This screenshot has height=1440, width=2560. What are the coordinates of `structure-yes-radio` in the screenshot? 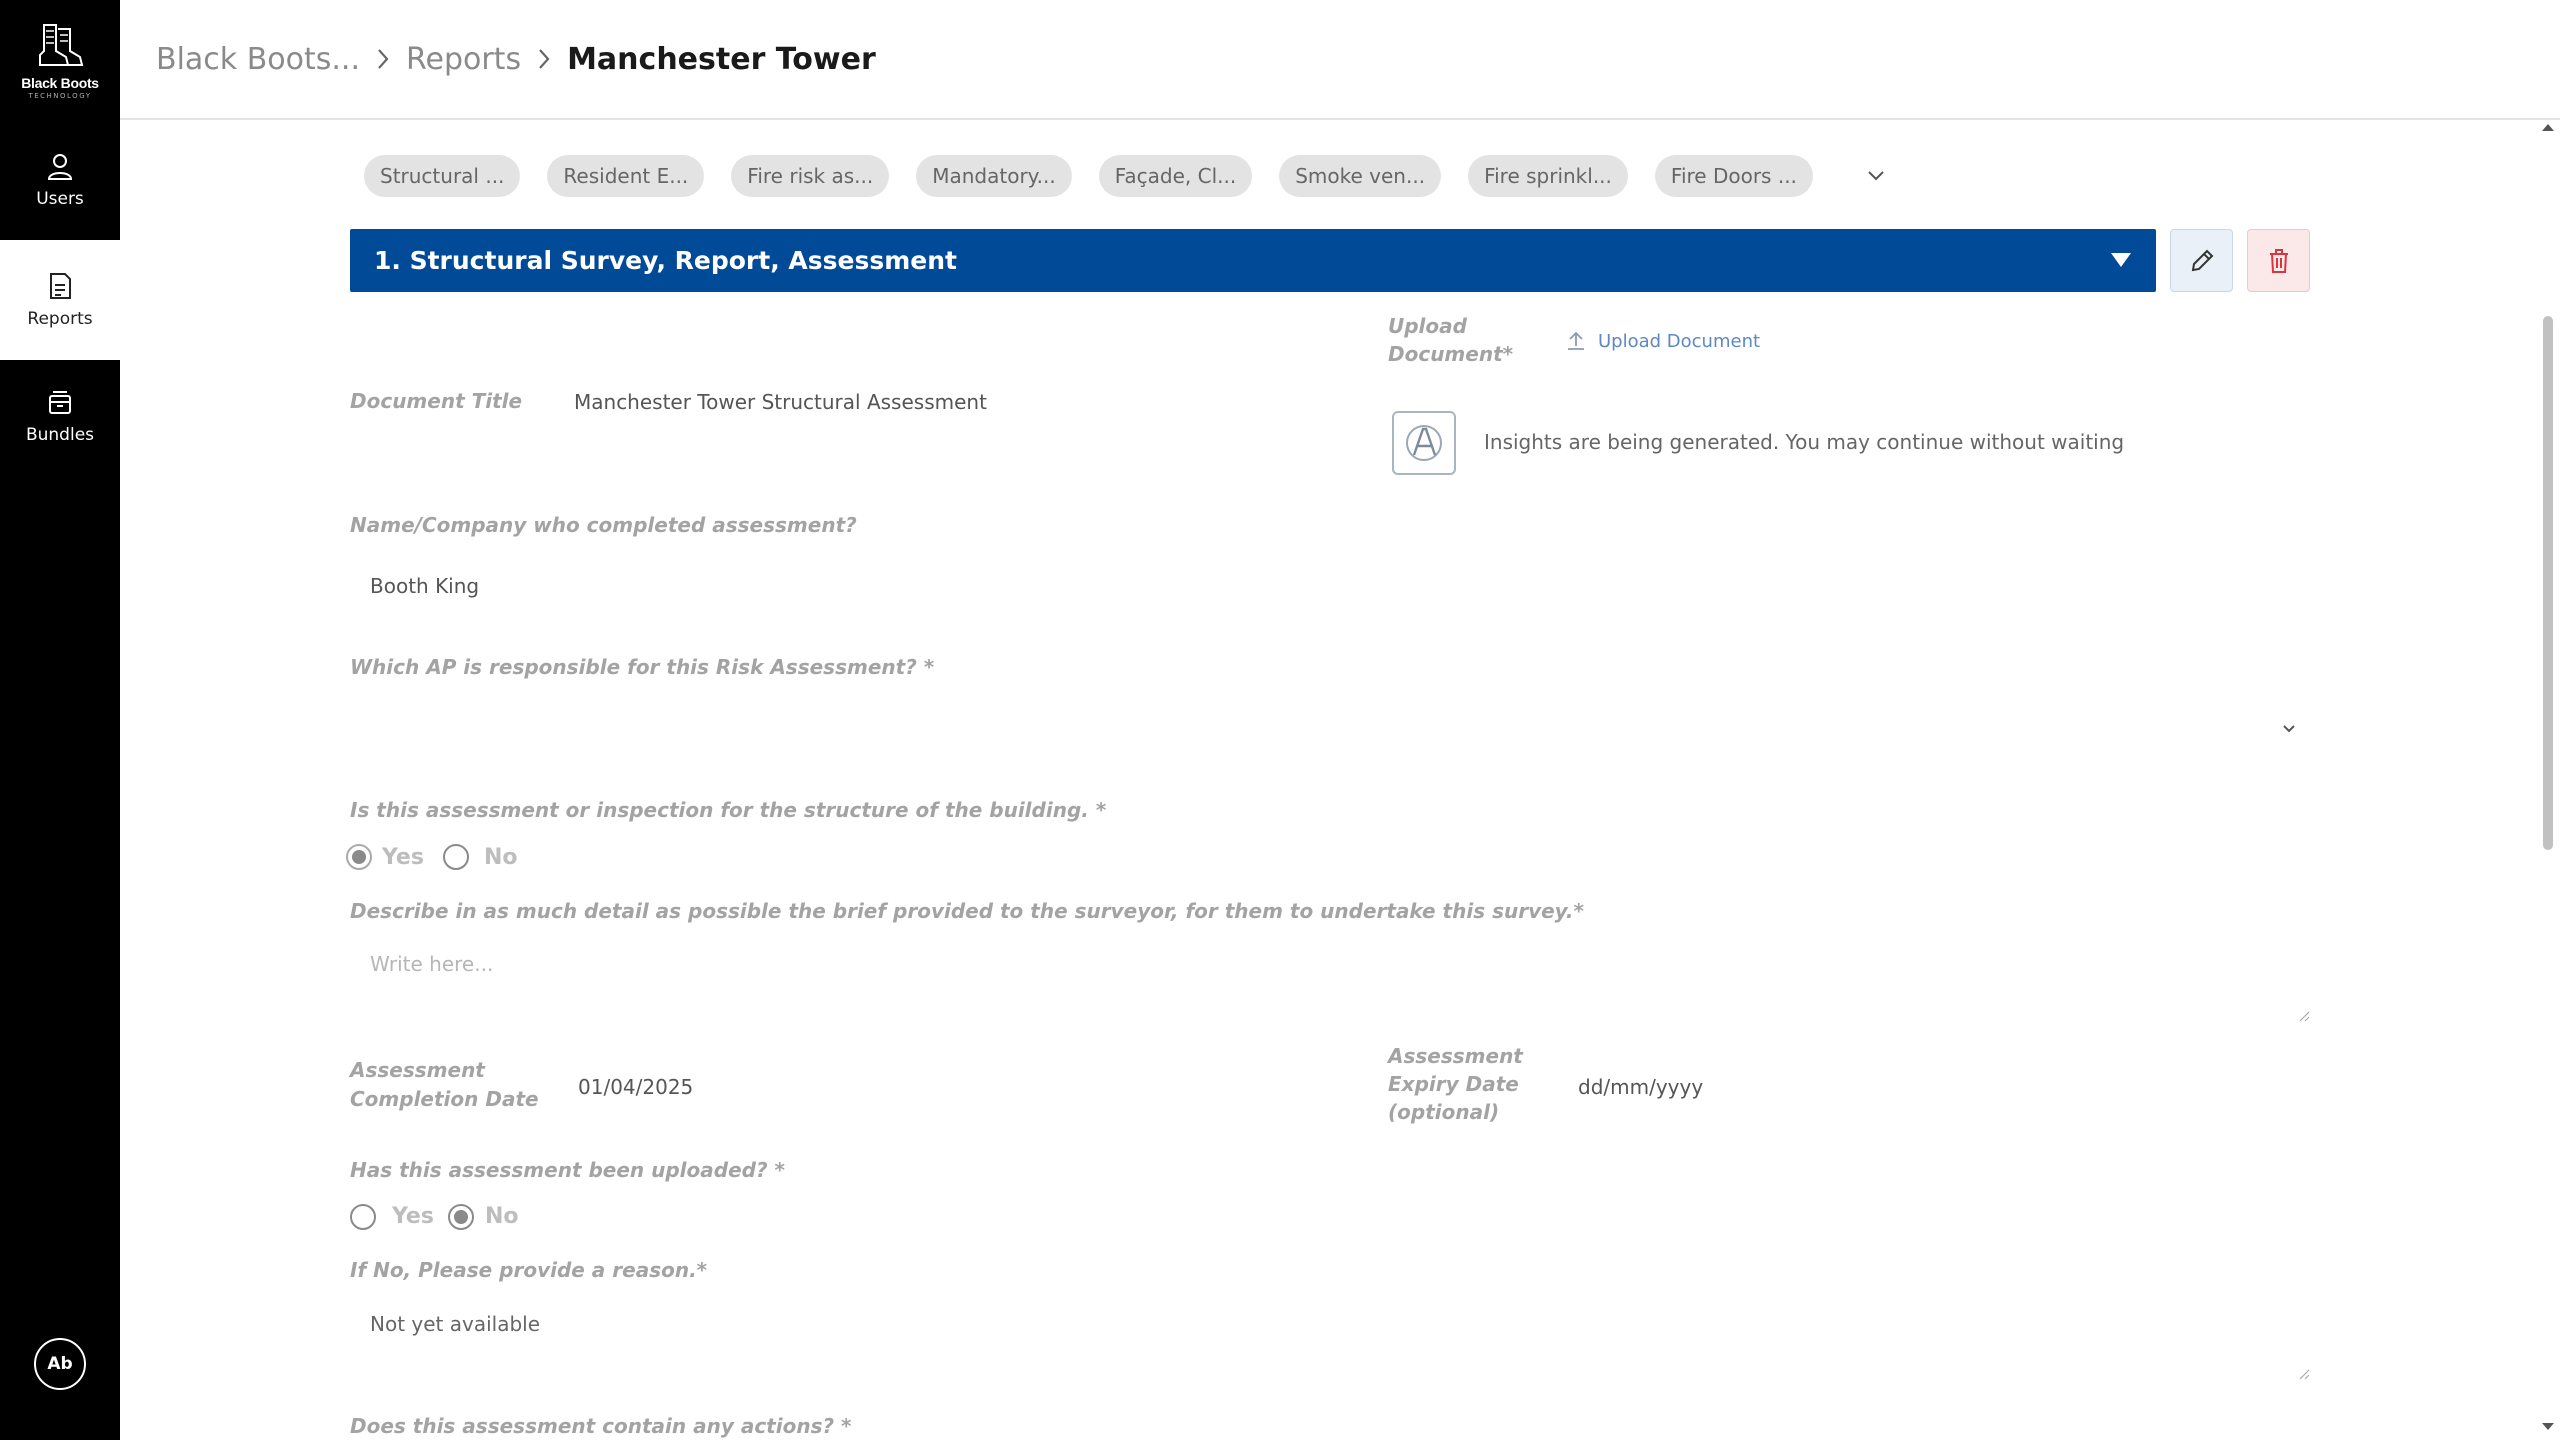 It's located at (359, 857).